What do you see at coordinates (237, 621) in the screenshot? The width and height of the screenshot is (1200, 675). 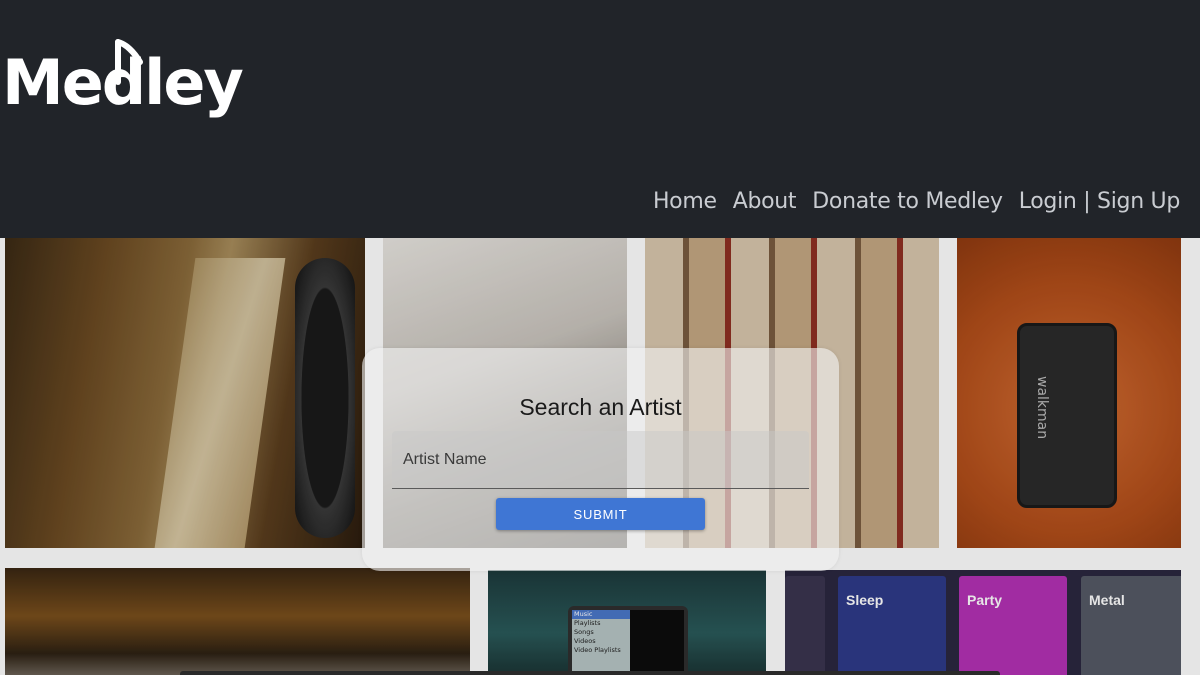 I see `record-player-image` at bounding box center [237, 621].